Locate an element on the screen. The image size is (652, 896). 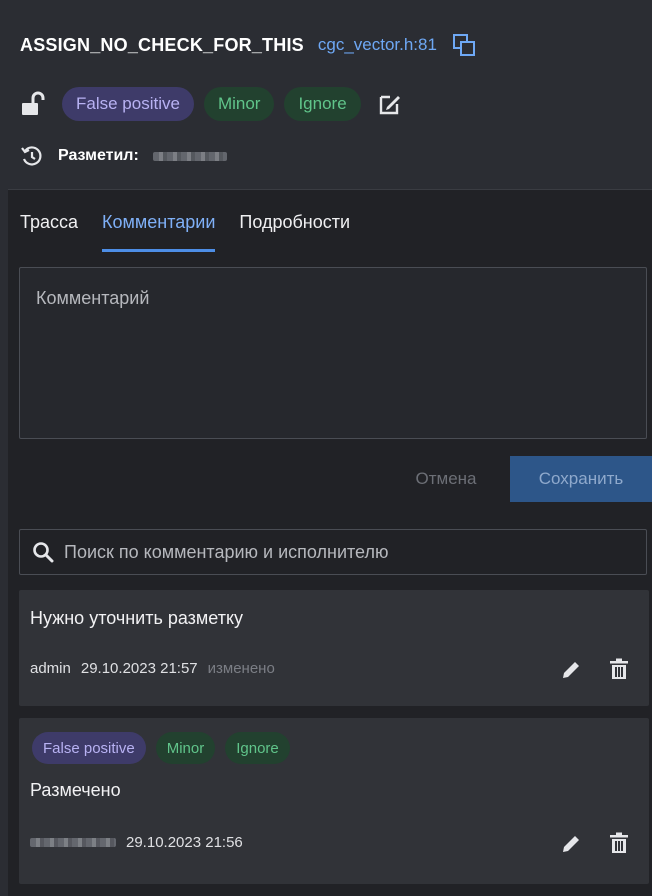
author-row: Разметил: is located at coordinates (123, 156).